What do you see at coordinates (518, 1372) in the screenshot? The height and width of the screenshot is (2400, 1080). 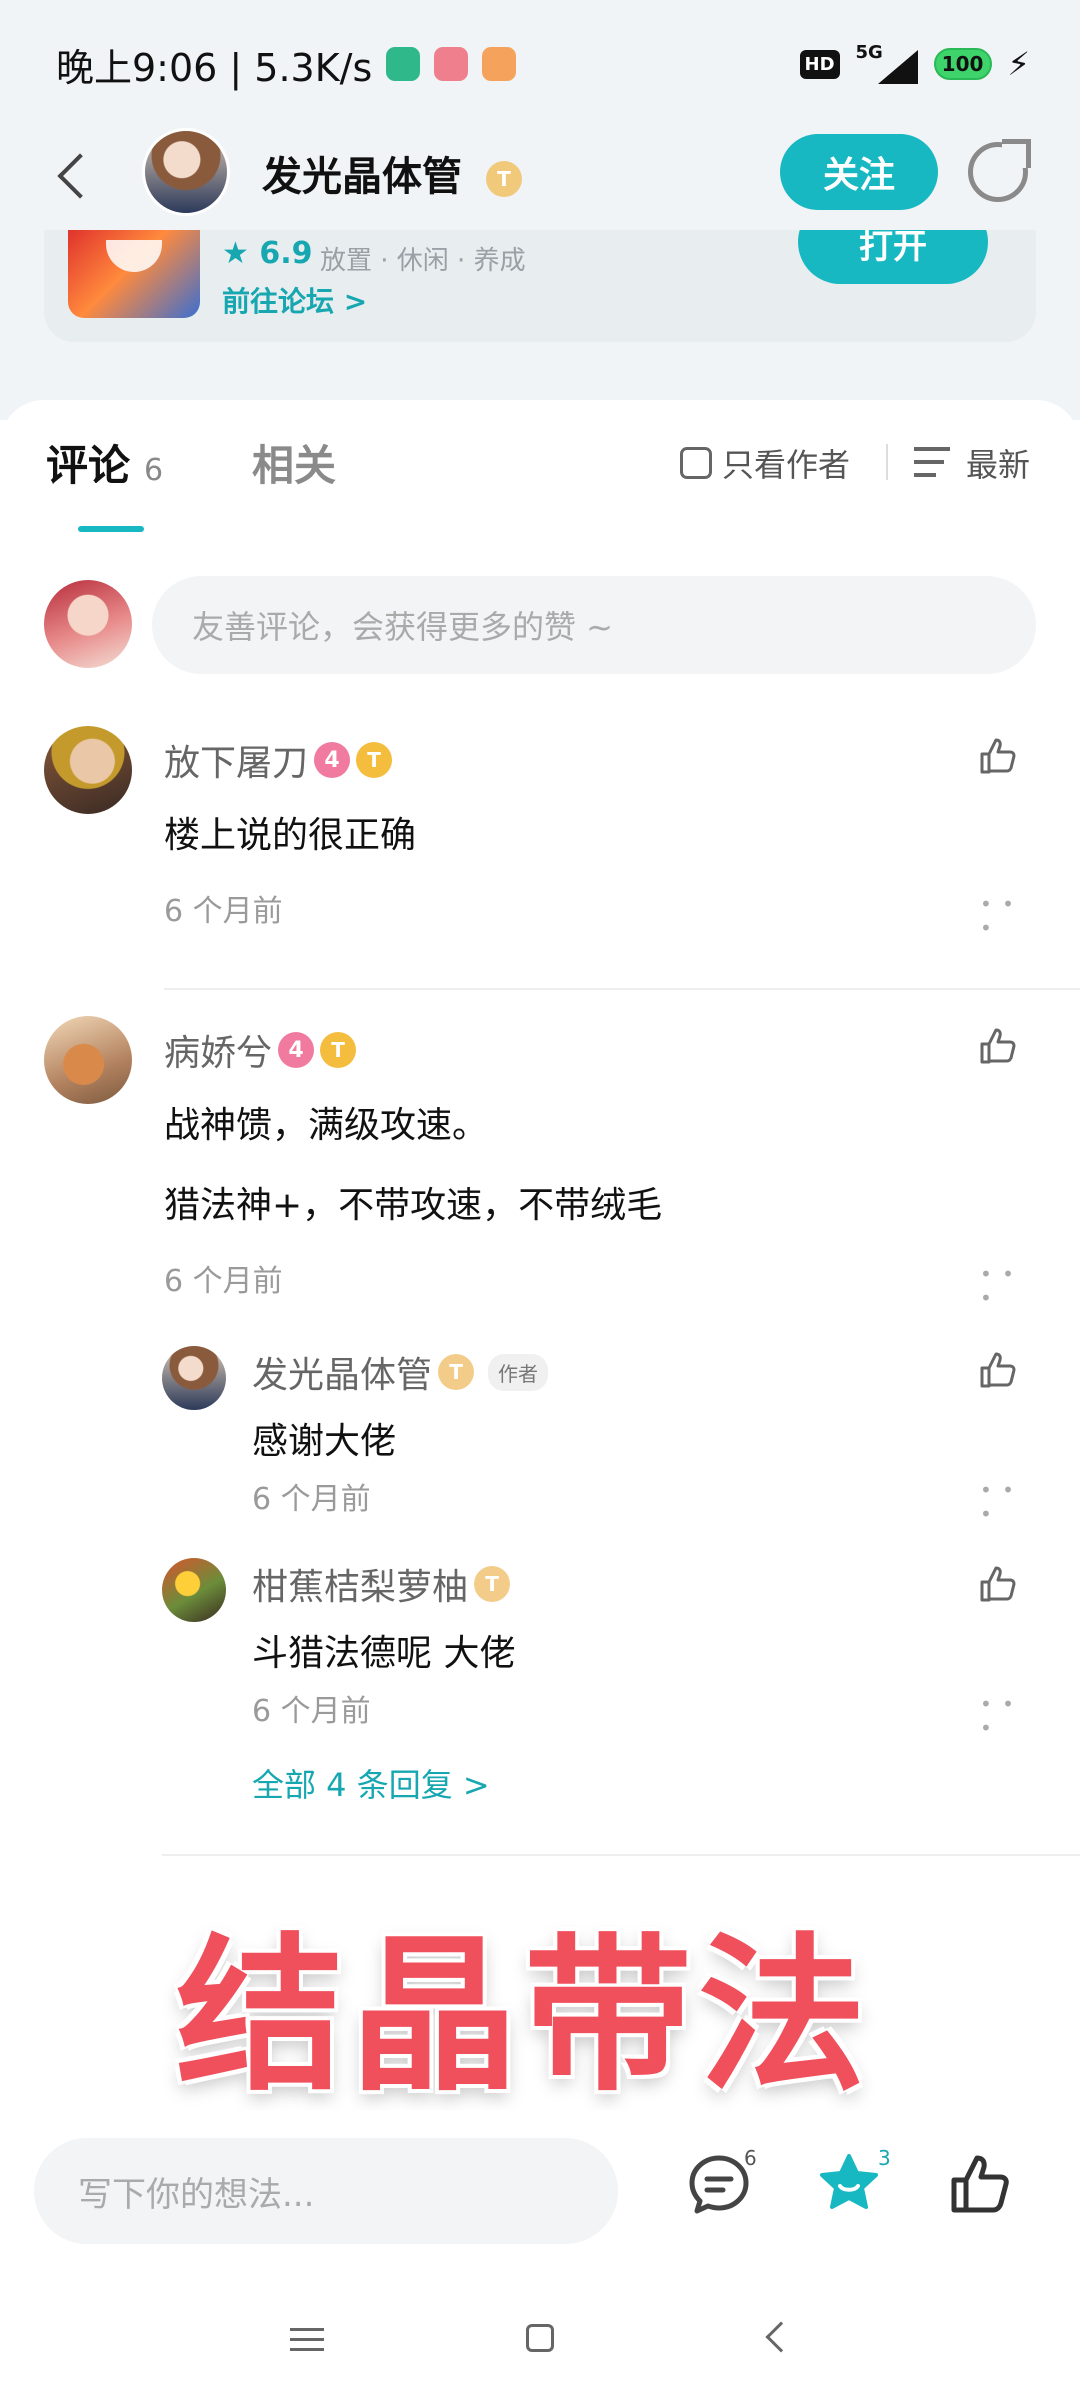 I see `author-tag: 作者` at bounding box center [518, 1372].